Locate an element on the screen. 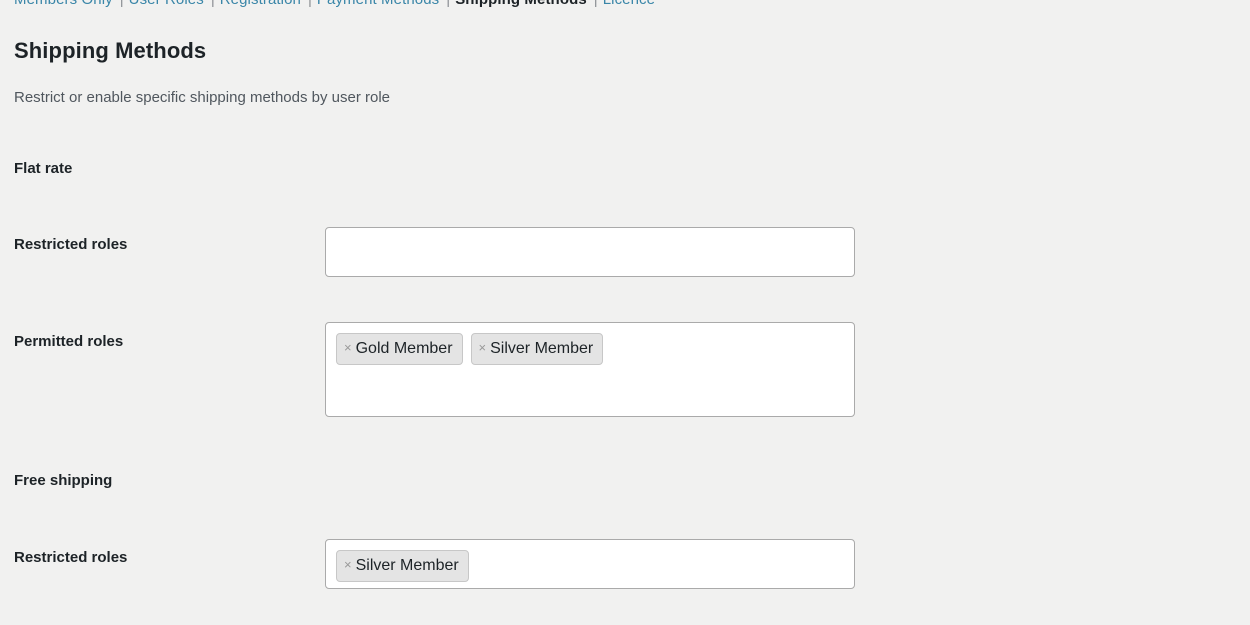 The height and width of the screenshot is (625, 1250). nav-item-user-roles: User Roles is located at coordinates (166, 4).